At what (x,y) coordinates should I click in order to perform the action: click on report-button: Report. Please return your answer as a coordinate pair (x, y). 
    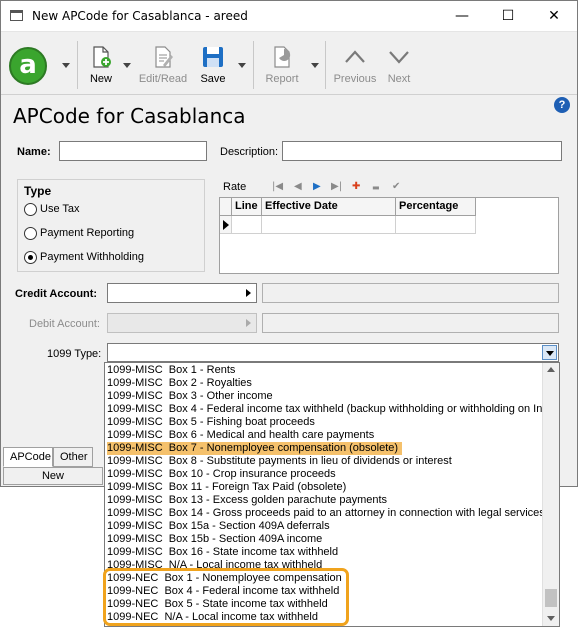
    Looking at the image, I should click on (282, 66).